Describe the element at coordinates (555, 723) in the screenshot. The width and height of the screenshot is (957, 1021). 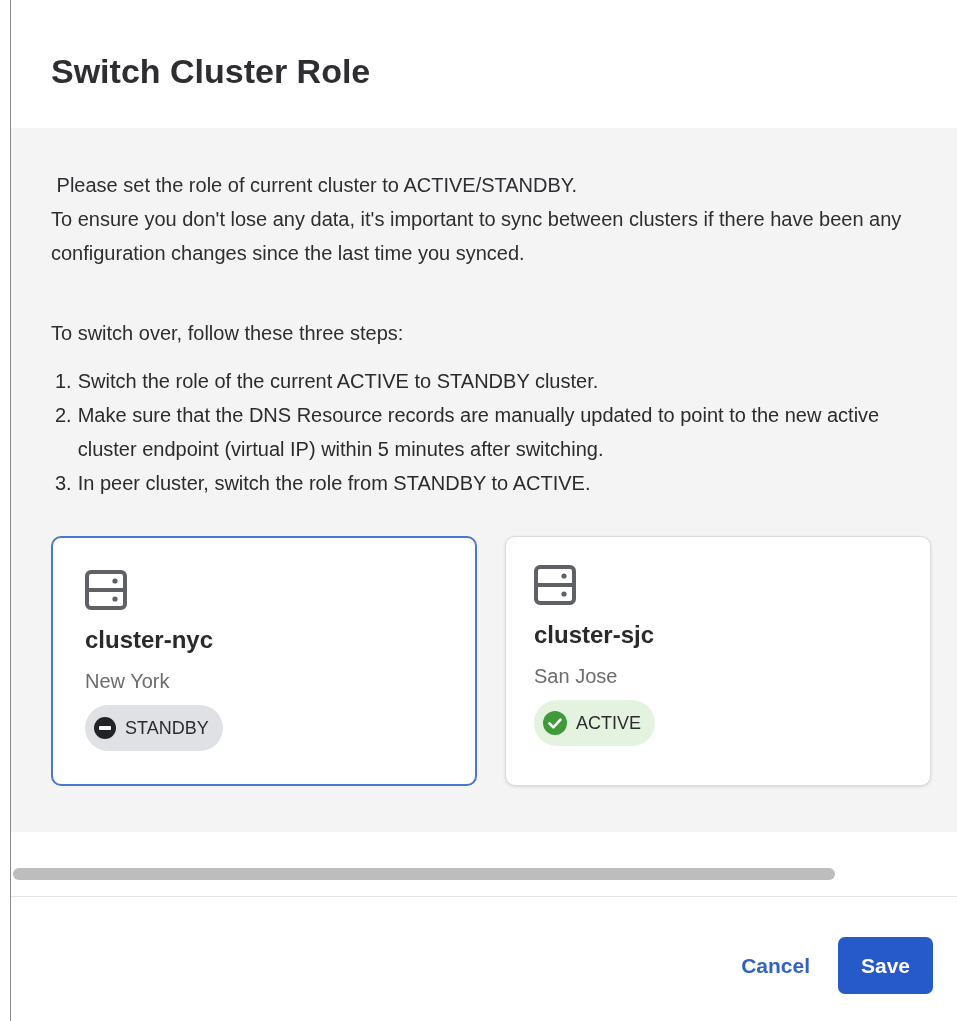
I see `check-circle-icon` at that location.